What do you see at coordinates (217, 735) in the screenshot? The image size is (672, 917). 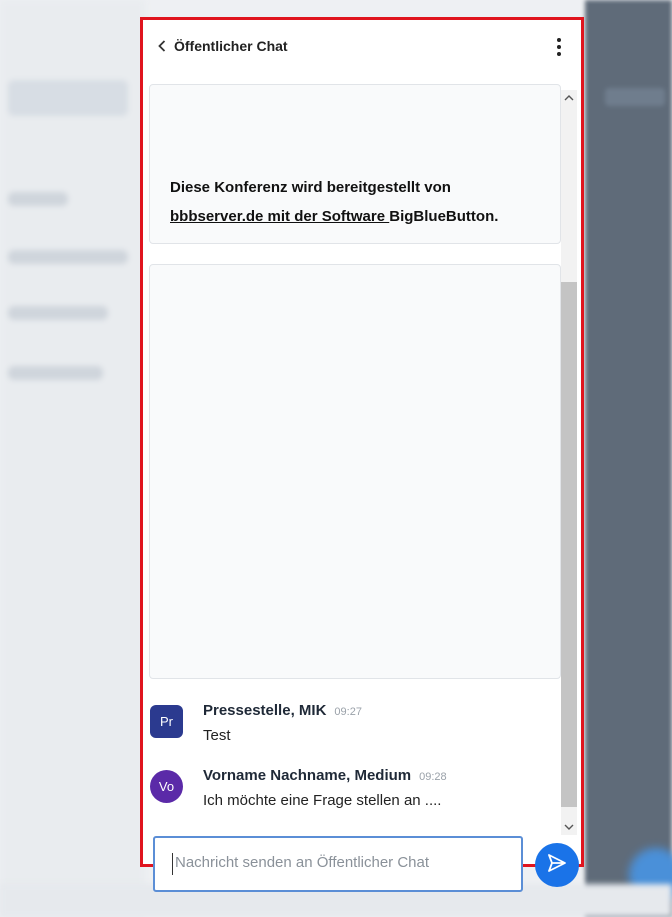 I see `message-text: Test` at bounding box center [217, 735].